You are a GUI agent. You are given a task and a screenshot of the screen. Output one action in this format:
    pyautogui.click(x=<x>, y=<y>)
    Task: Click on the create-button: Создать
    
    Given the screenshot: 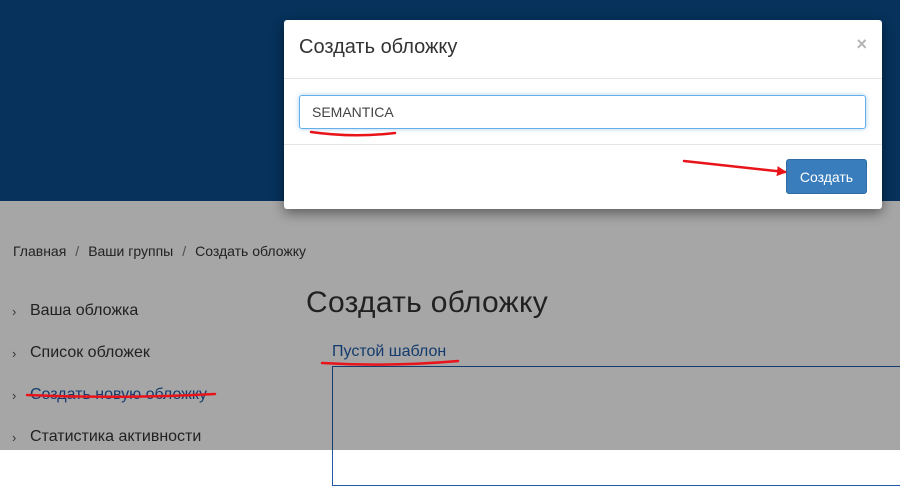 What is the action you would take?
    pyautogui.click(x=826, y=176)
    